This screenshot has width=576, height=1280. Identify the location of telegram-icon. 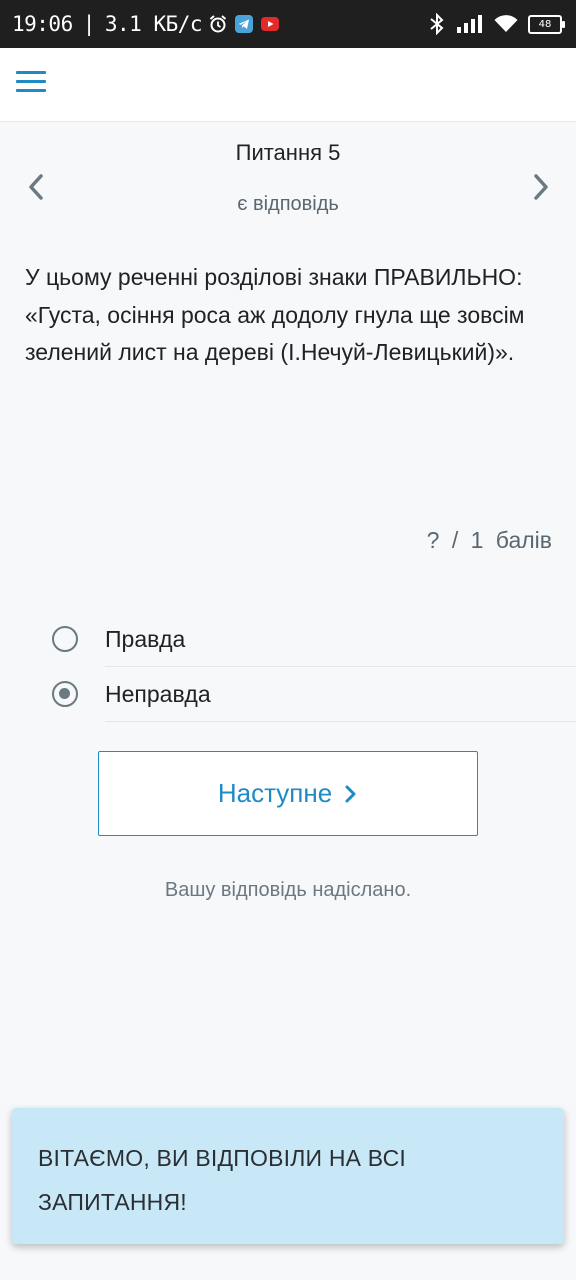
(244, 24).